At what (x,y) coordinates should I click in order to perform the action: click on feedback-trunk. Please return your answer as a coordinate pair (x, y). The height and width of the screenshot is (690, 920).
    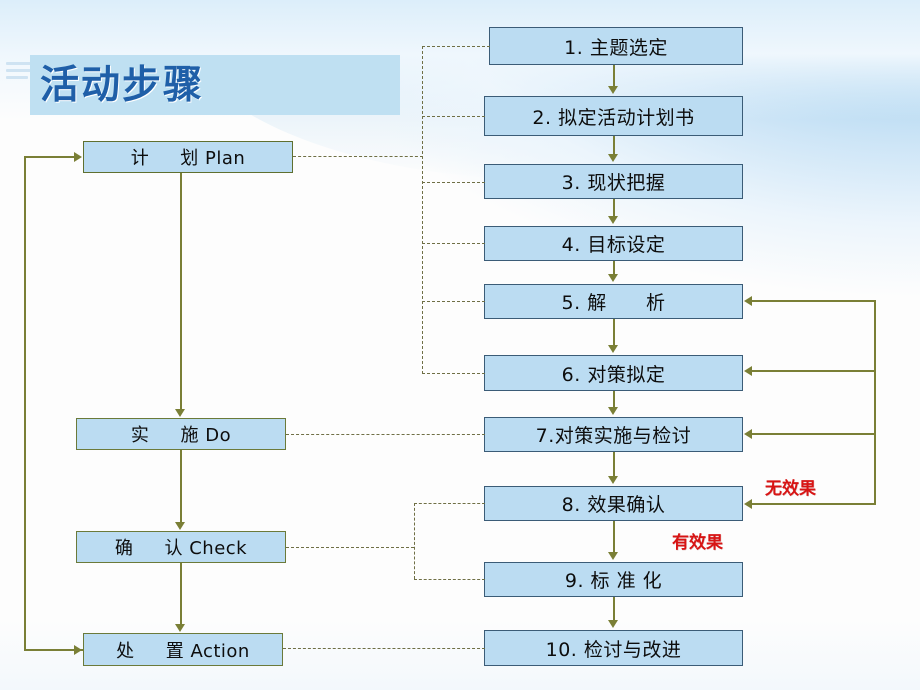
    Looking at the image, I should click on (875, 402).